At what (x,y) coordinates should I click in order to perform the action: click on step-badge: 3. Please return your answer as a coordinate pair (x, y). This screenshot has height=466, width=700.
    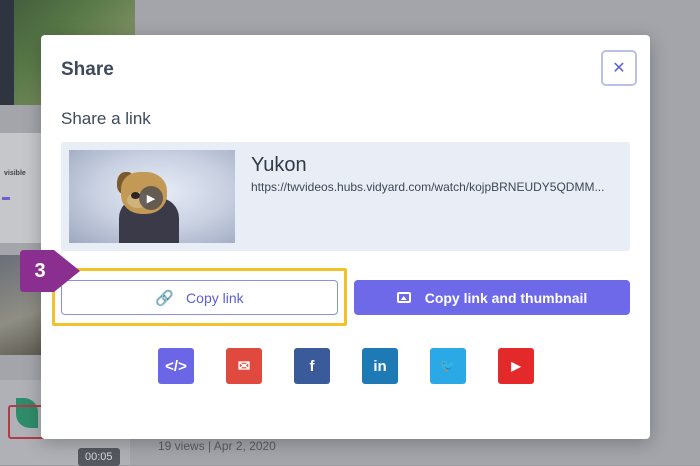
    Looking at the image, I should click on (50, 271).